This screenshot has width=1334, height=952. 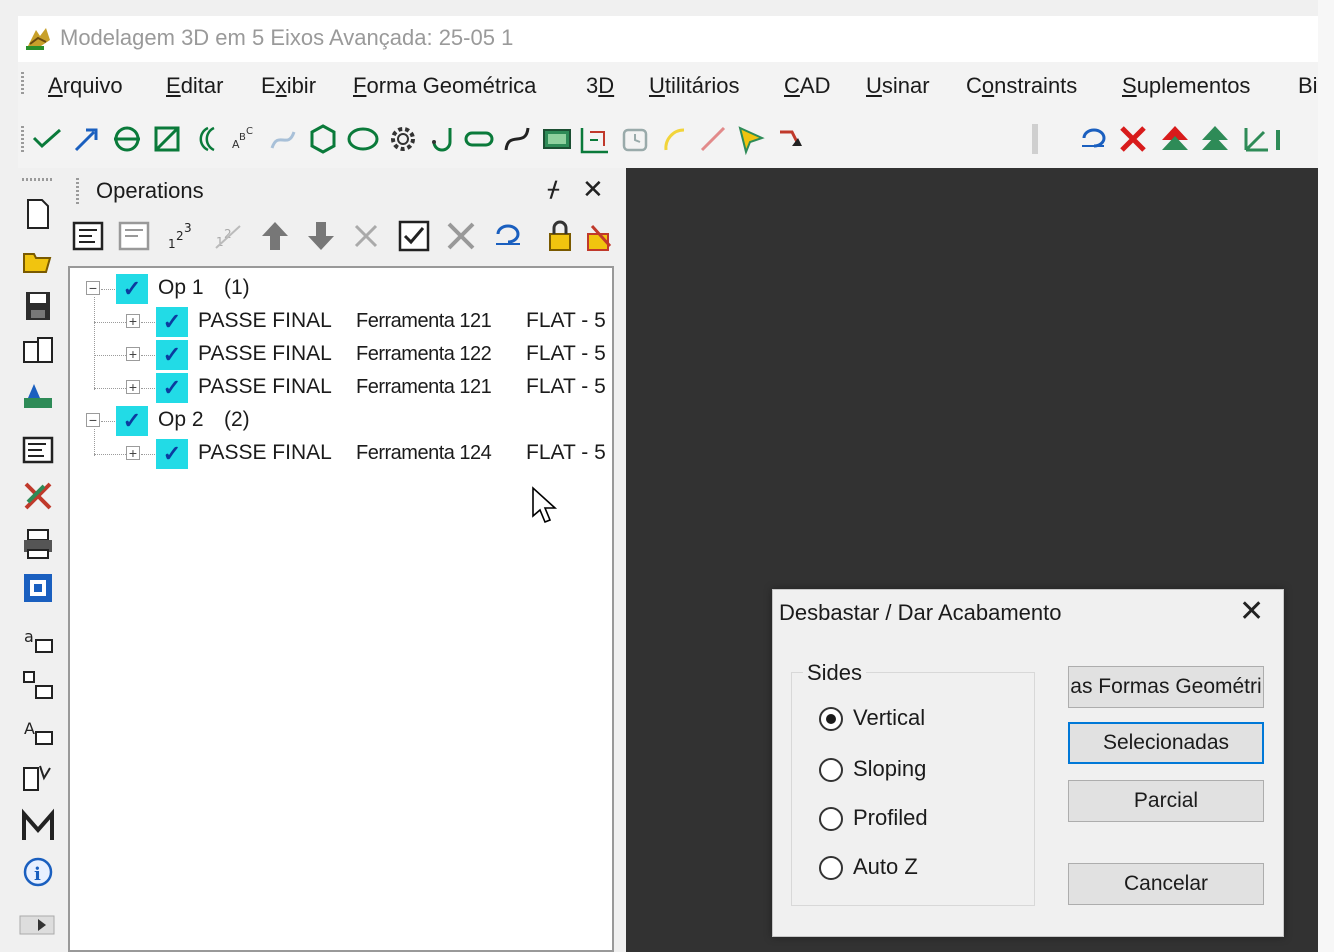 I want to click on radio-auto-z-button, so click(x=831, y=868).